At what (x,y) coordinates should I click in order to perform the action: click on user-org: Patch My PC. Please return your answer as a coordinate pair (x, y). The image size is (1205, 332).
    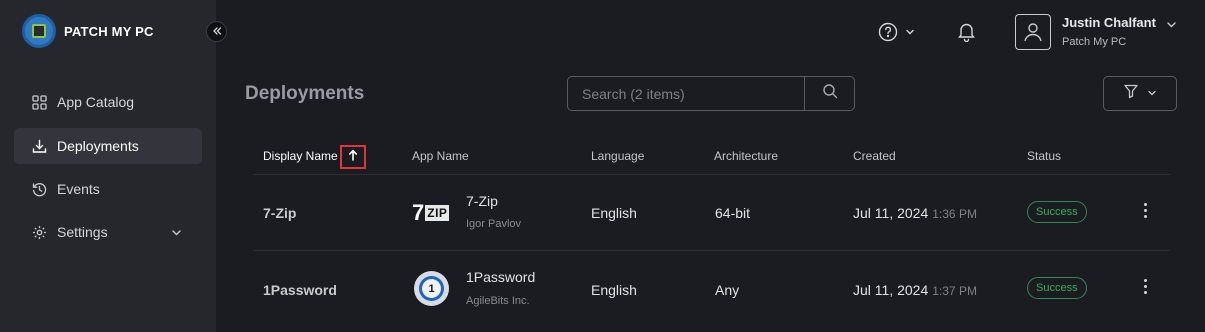
    Looking at the image, I should click on (1094, 42).